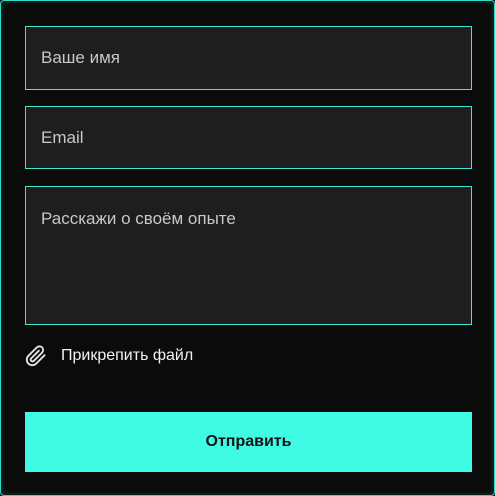 The height and width of the screenshot is (496, 495). I want to click on attach-file-button: Прикрепить файл, so click(109, 356).